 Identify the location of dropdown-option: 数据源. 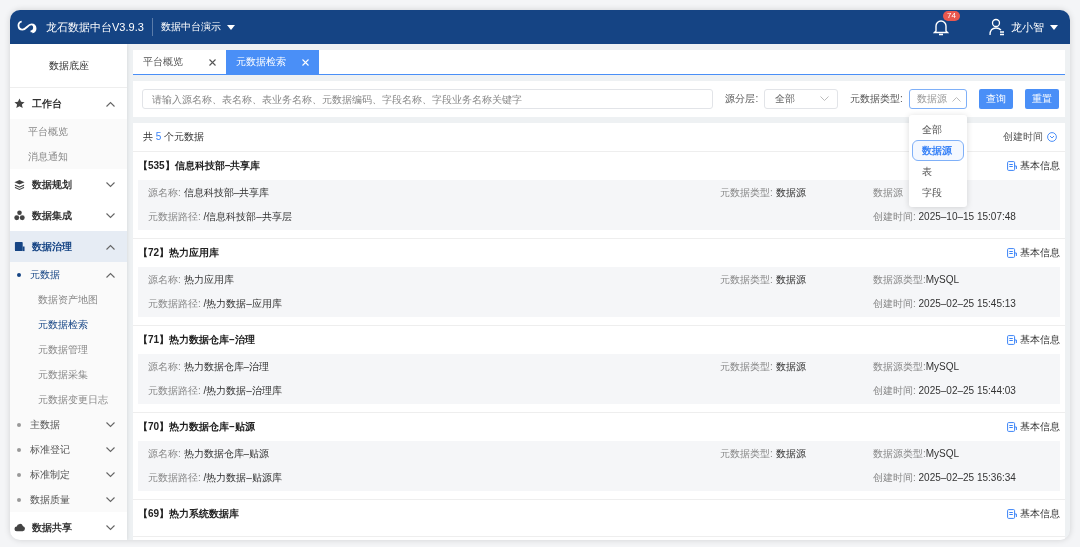
(937, 150).